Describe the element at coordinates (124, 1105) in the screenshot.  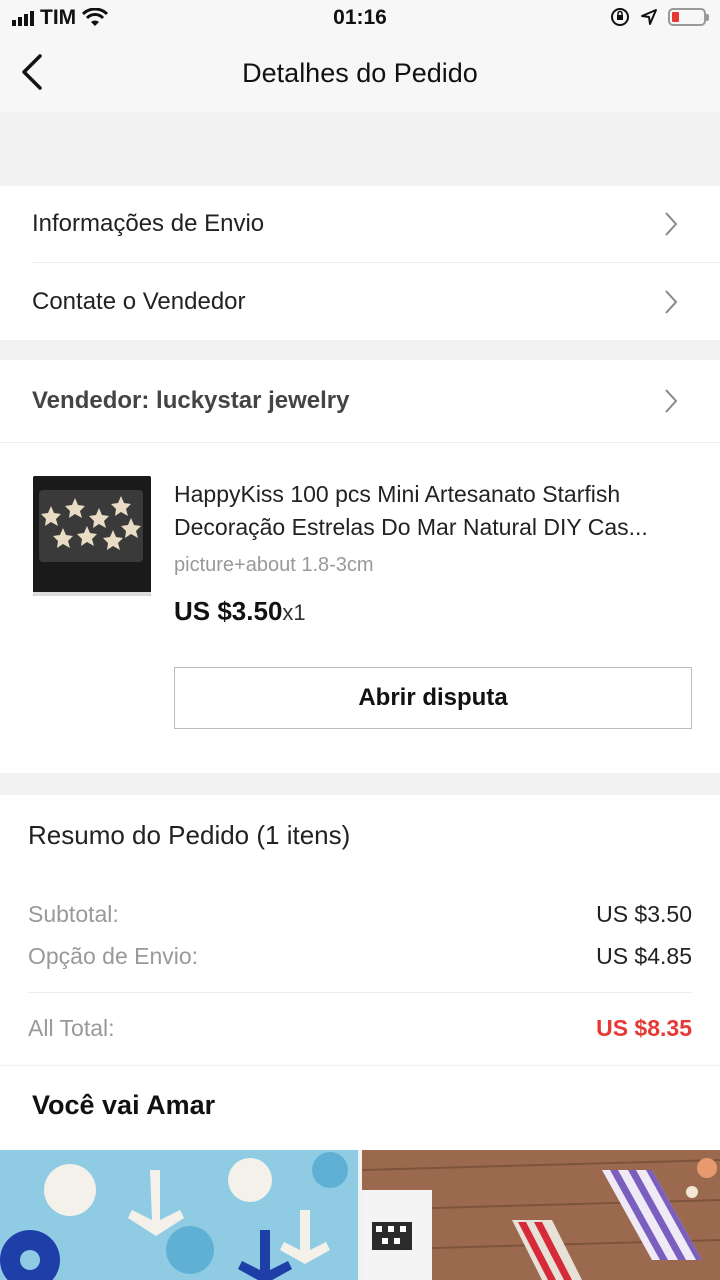
I see `recommendations-title: Você vai Amar` at that location.